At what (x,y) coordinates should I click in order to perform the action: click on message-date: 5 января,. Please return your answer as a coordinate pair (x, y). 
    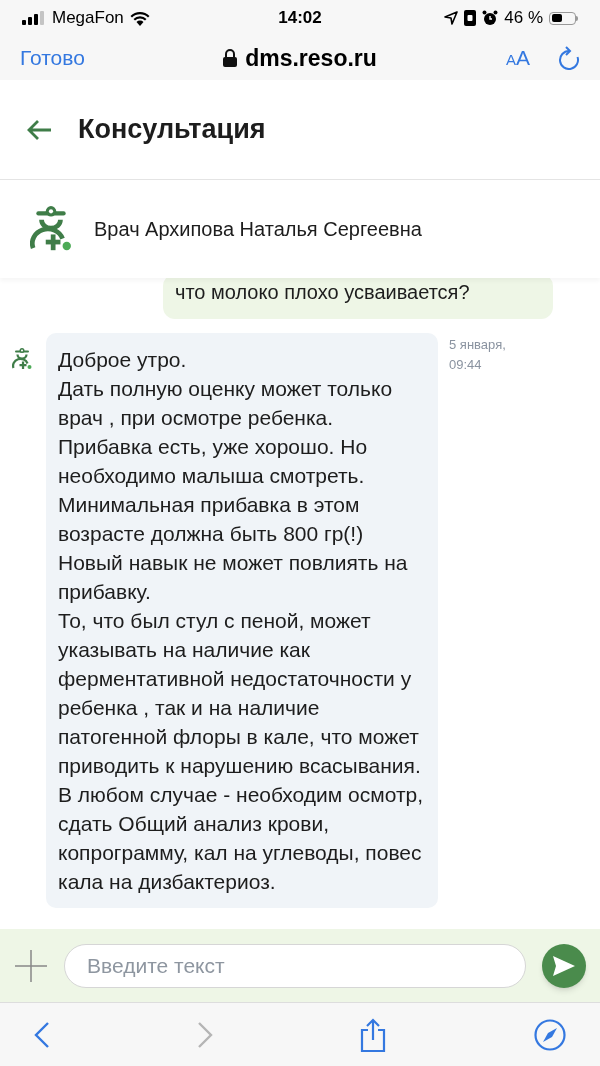
    Looking at the image, I should click on (477, 345).